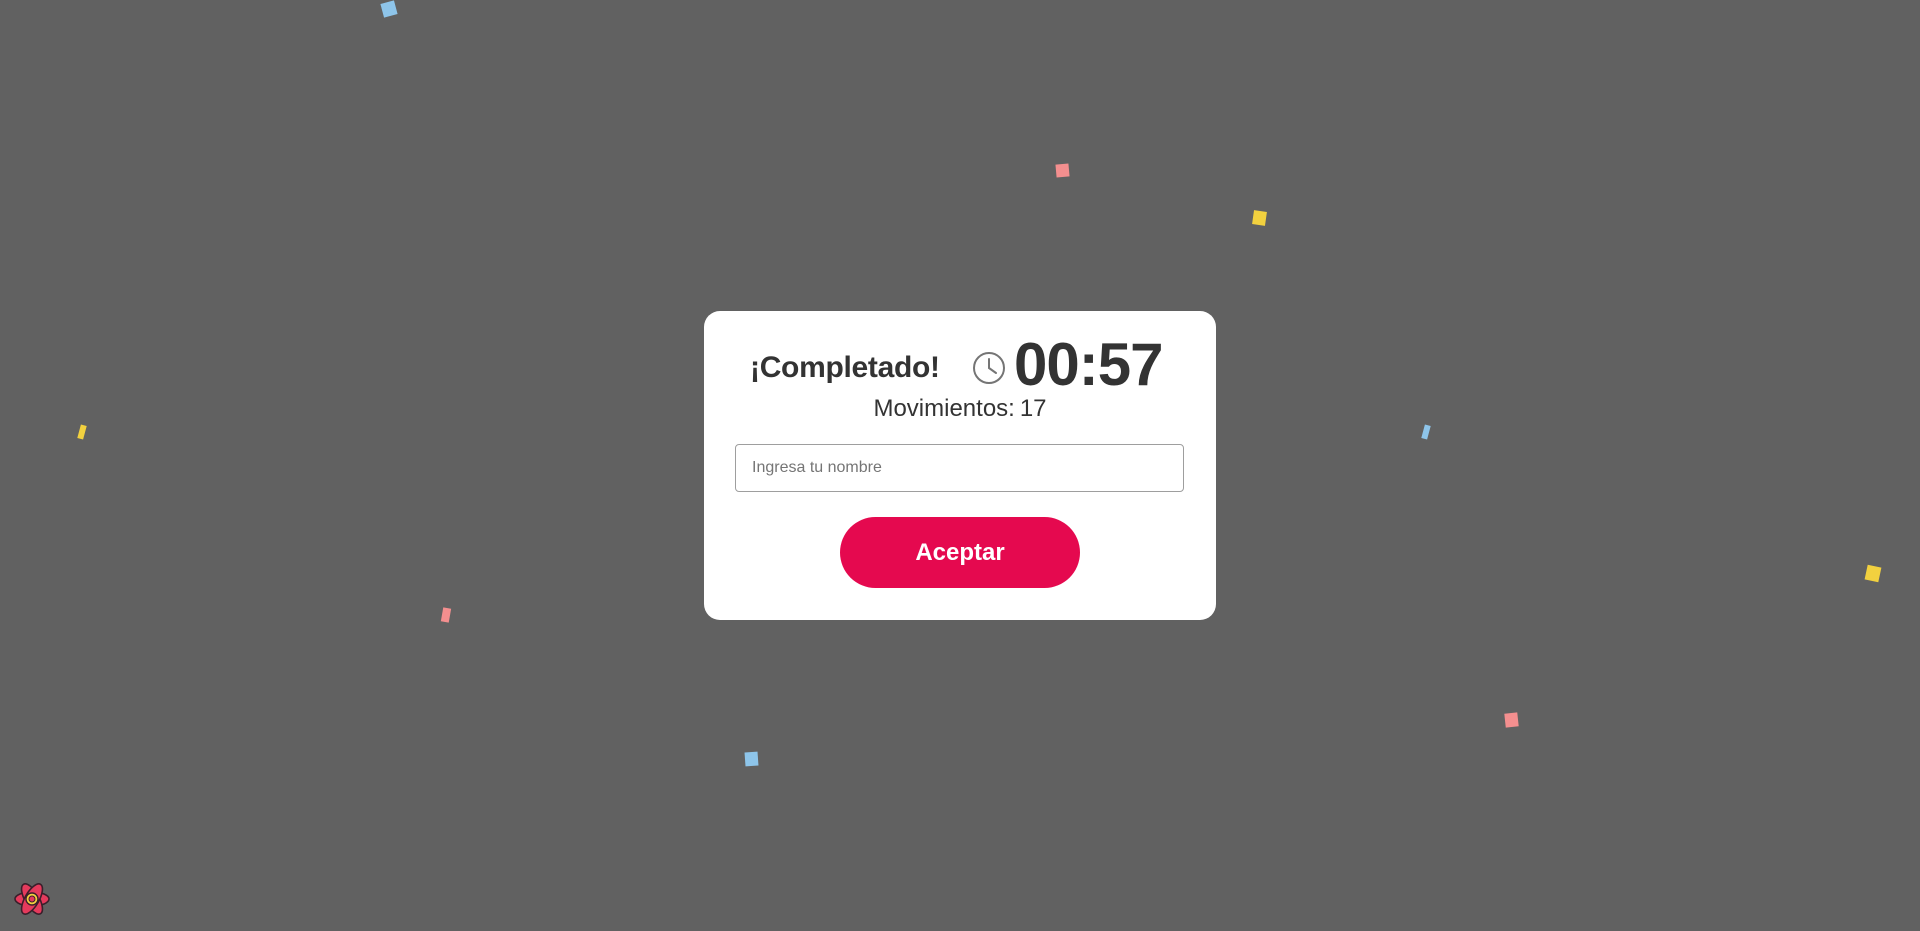 Image resolution: width=1920 pixels, height=931 pixels. I want to click on dialog-header: ¡Completado! 00:57, so click(960, 364).